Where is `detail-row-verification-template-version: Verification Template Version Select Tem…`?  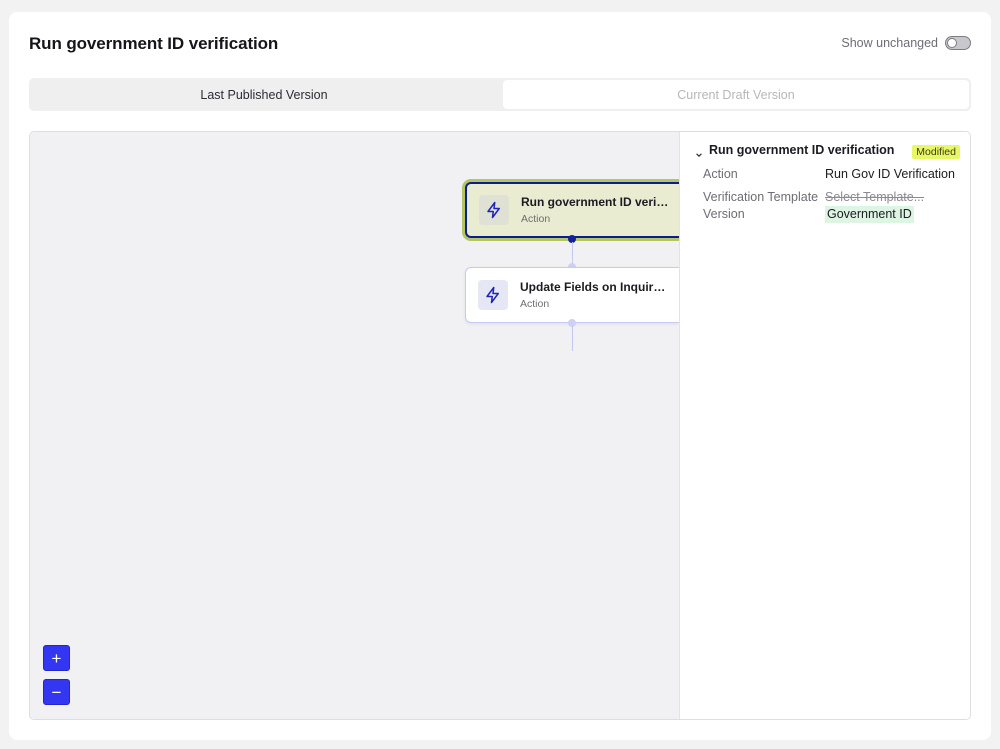
detail-row-verification-template-version: Verification Template Version Select Tem… is located at coordinates (813, 206).